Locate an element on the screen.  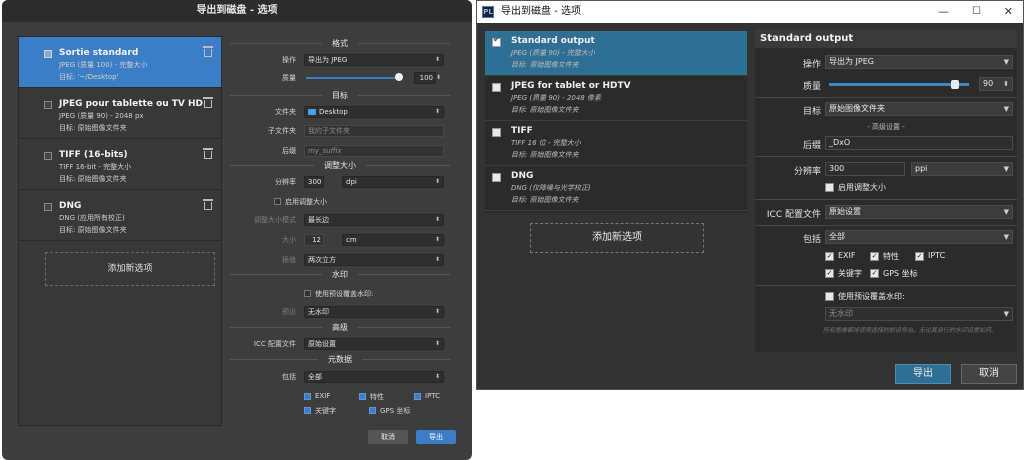
item-title: JPEG for tablet or HDTV is located at coordinates (571, 86).